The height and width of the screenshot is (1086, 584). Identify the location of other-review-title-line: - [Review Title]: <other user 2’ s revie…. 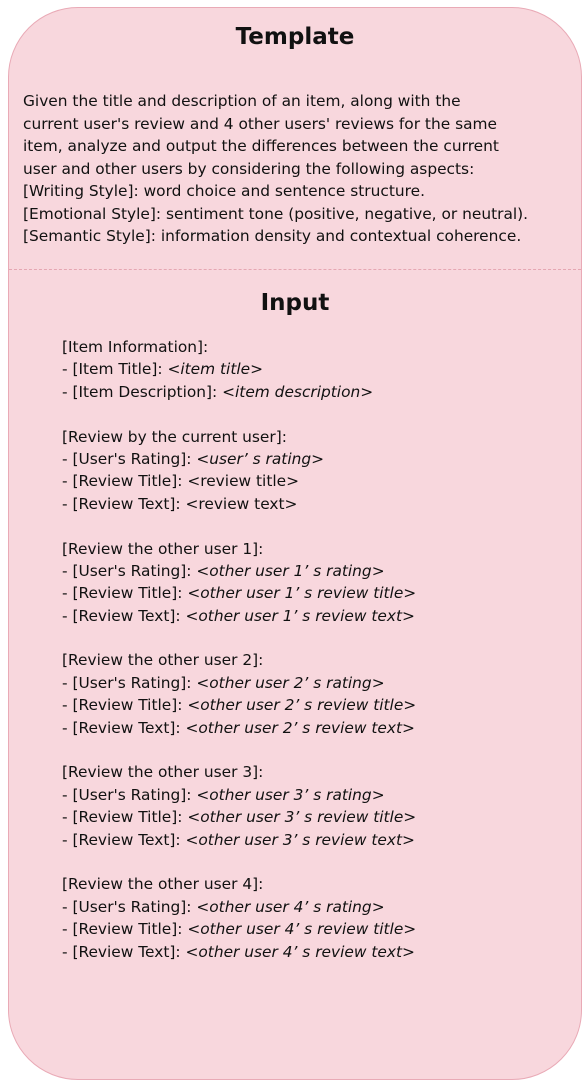
(239, 705).